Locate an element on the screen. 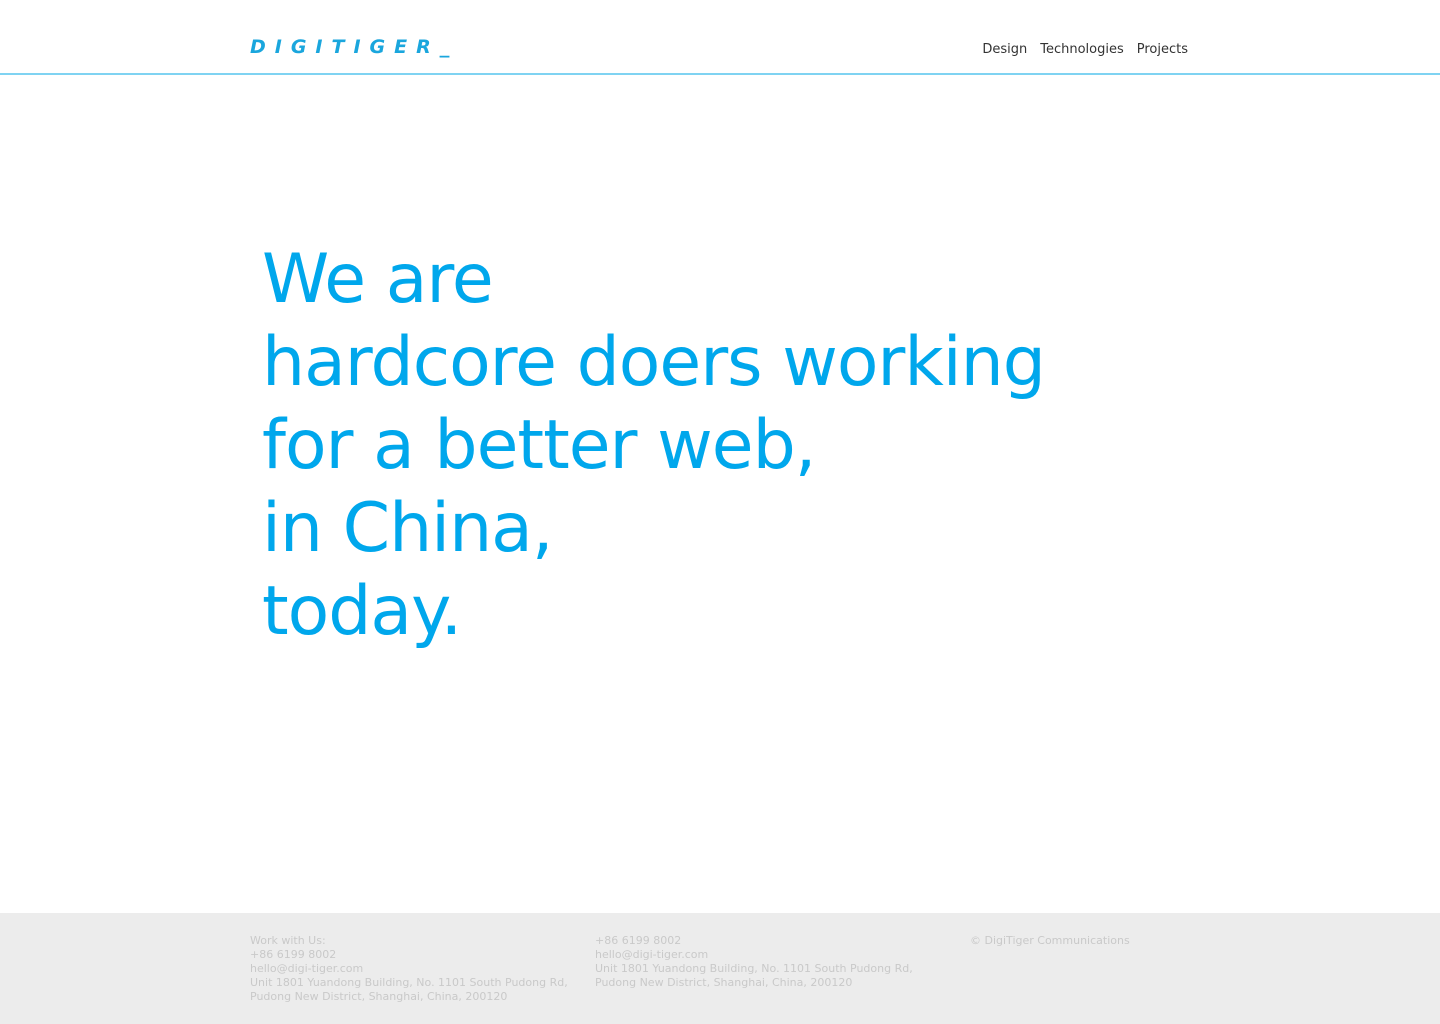 This screenshot has width=1440, height=1024. main-nav: Design Technologies Projects is located at coordinates (1085, 50).